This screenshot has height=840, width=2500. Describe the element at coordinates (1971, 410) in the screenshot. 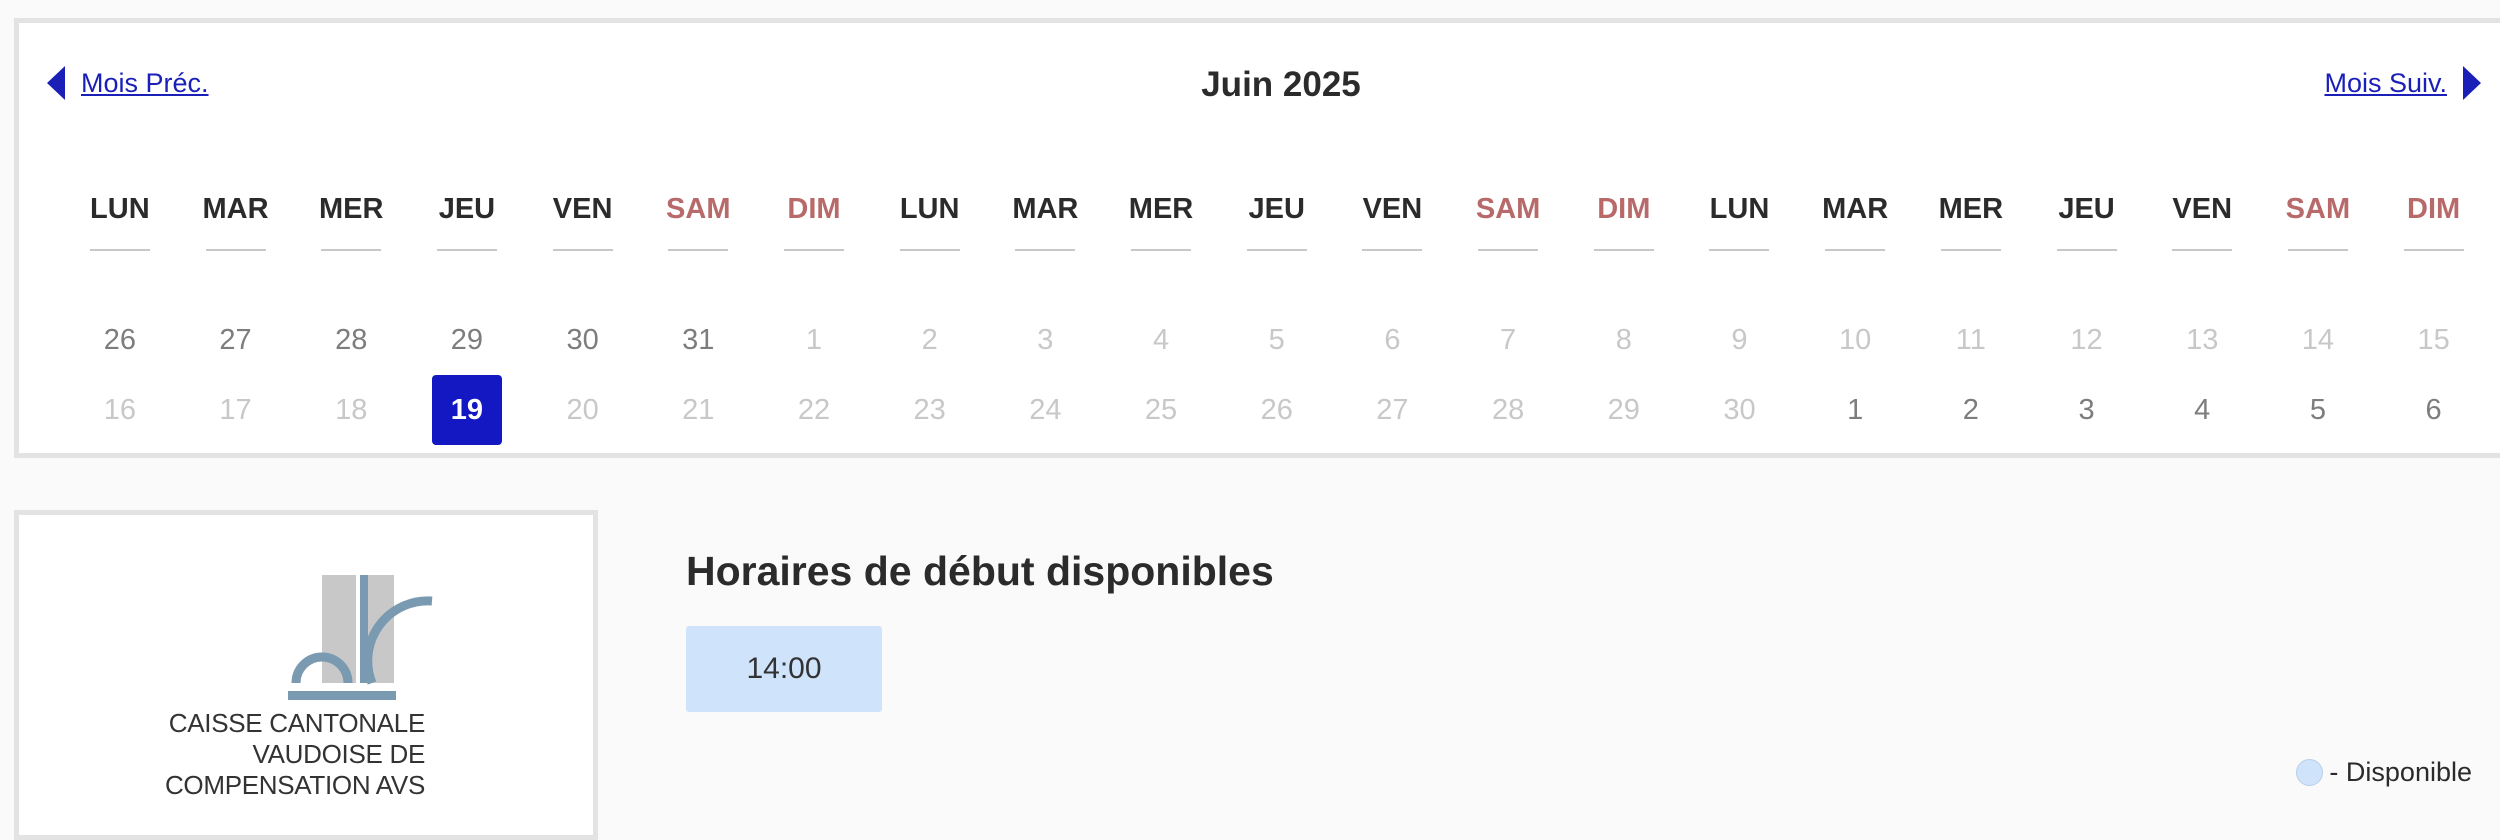

I see `day-cell: 2` at that location.